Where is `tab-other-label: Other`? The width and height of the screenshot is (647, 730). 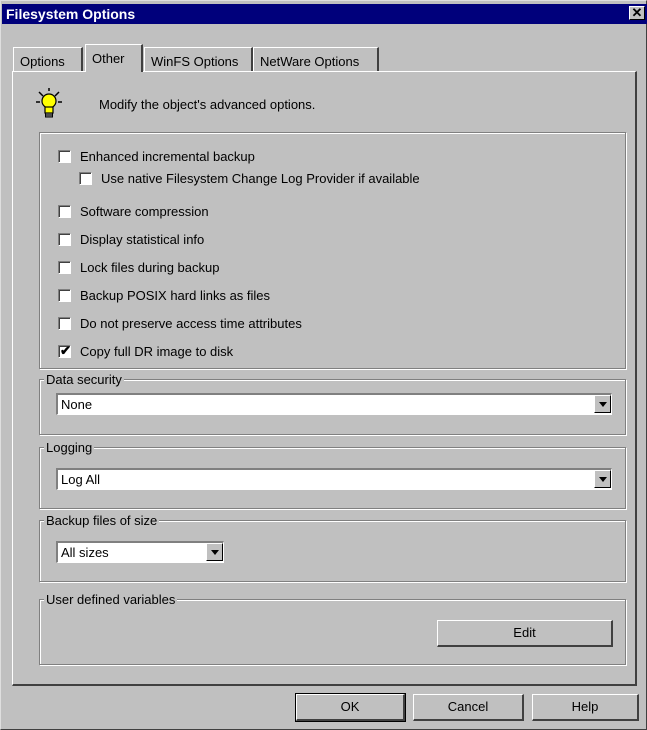 tab-other-label: Other is located at coordinates (108, 58).